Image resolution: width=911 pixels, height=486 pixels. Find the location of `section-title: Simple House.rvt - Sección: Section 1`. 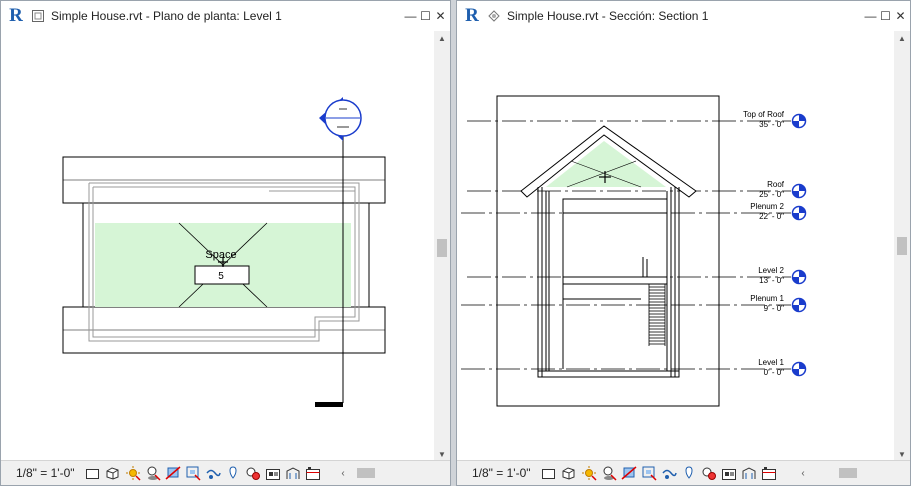

section-title: Simple House.rvt - Sección: Section 1 is located at coordinates (608, 16).